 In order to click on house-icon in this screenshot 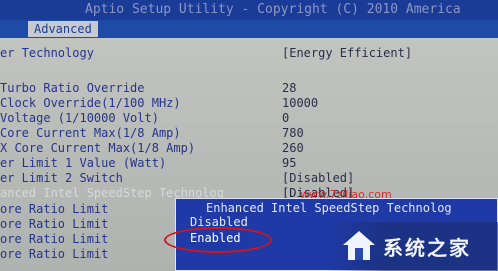, I will do `click(359, 245)`.